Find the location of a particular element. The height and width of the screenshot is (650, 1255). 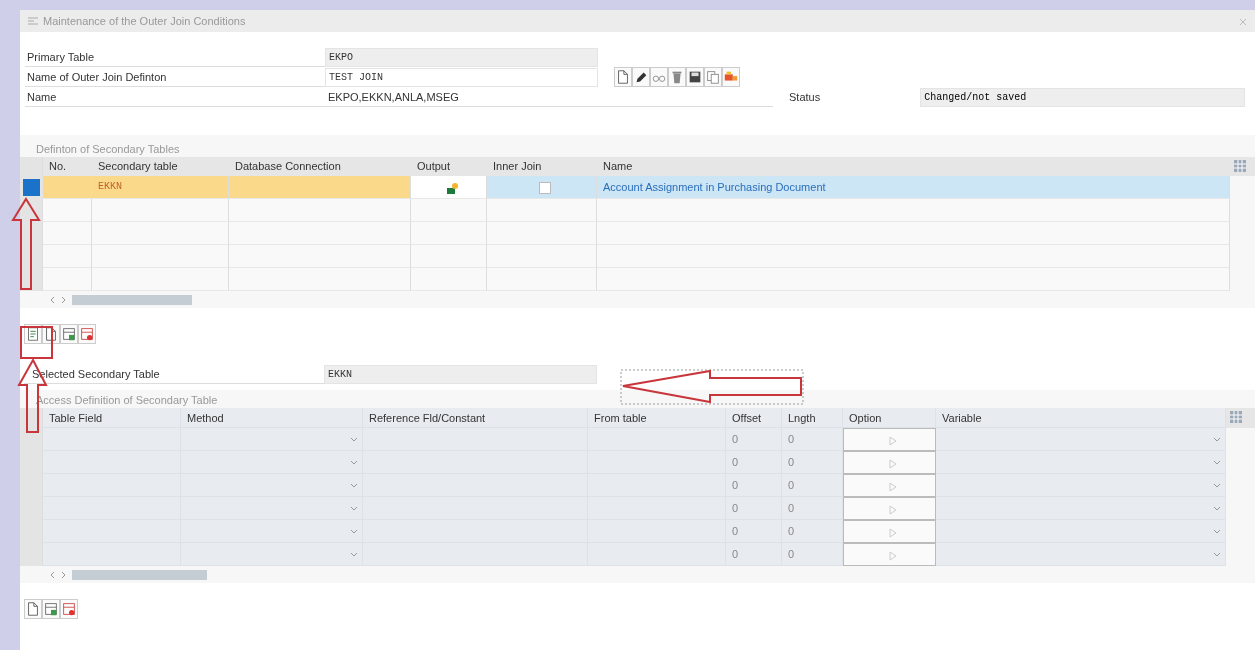

truck-icon is located at coordinates (731, 77).